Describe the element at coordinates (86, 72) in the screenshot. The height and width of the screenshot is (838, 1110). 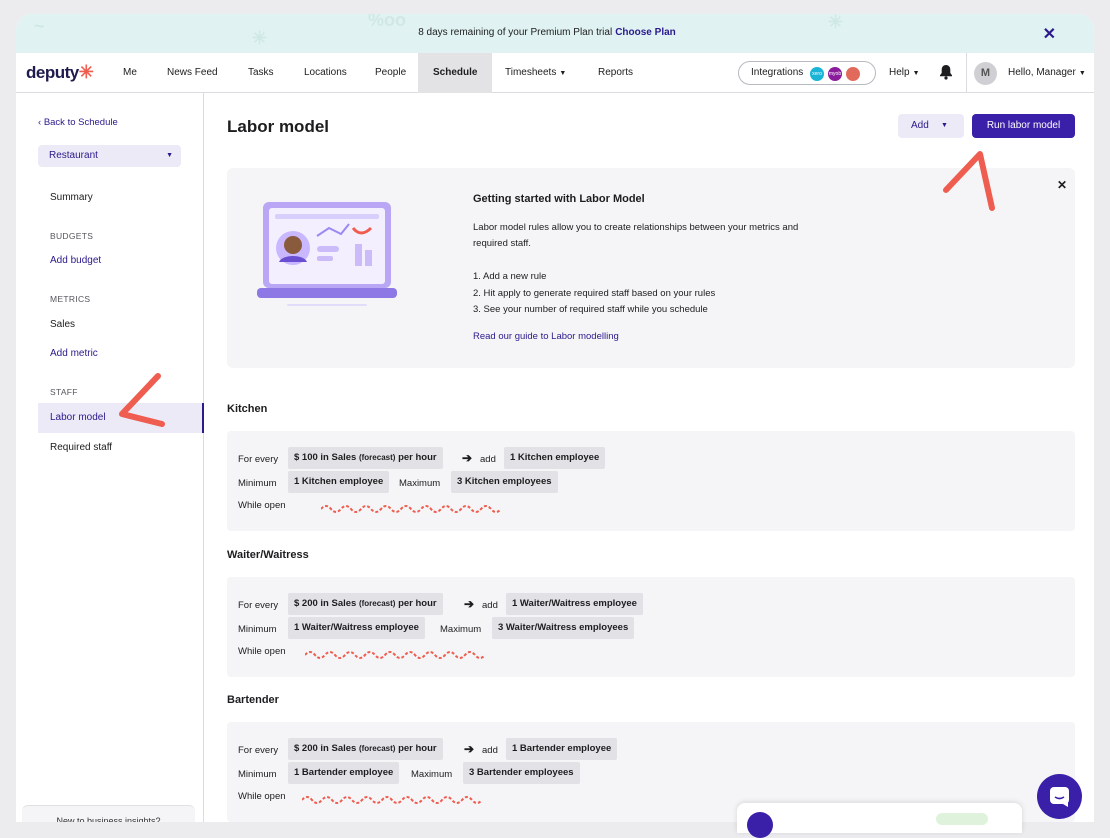
I see `asterisk-icon: ✳` at that location.